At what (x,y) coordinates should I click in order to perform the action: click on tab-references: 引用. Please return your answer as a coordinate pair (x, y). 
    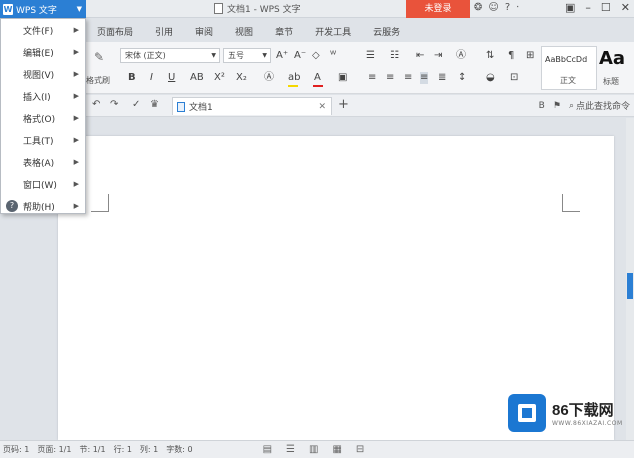
    Looking at the image, I should click on (164, 31).